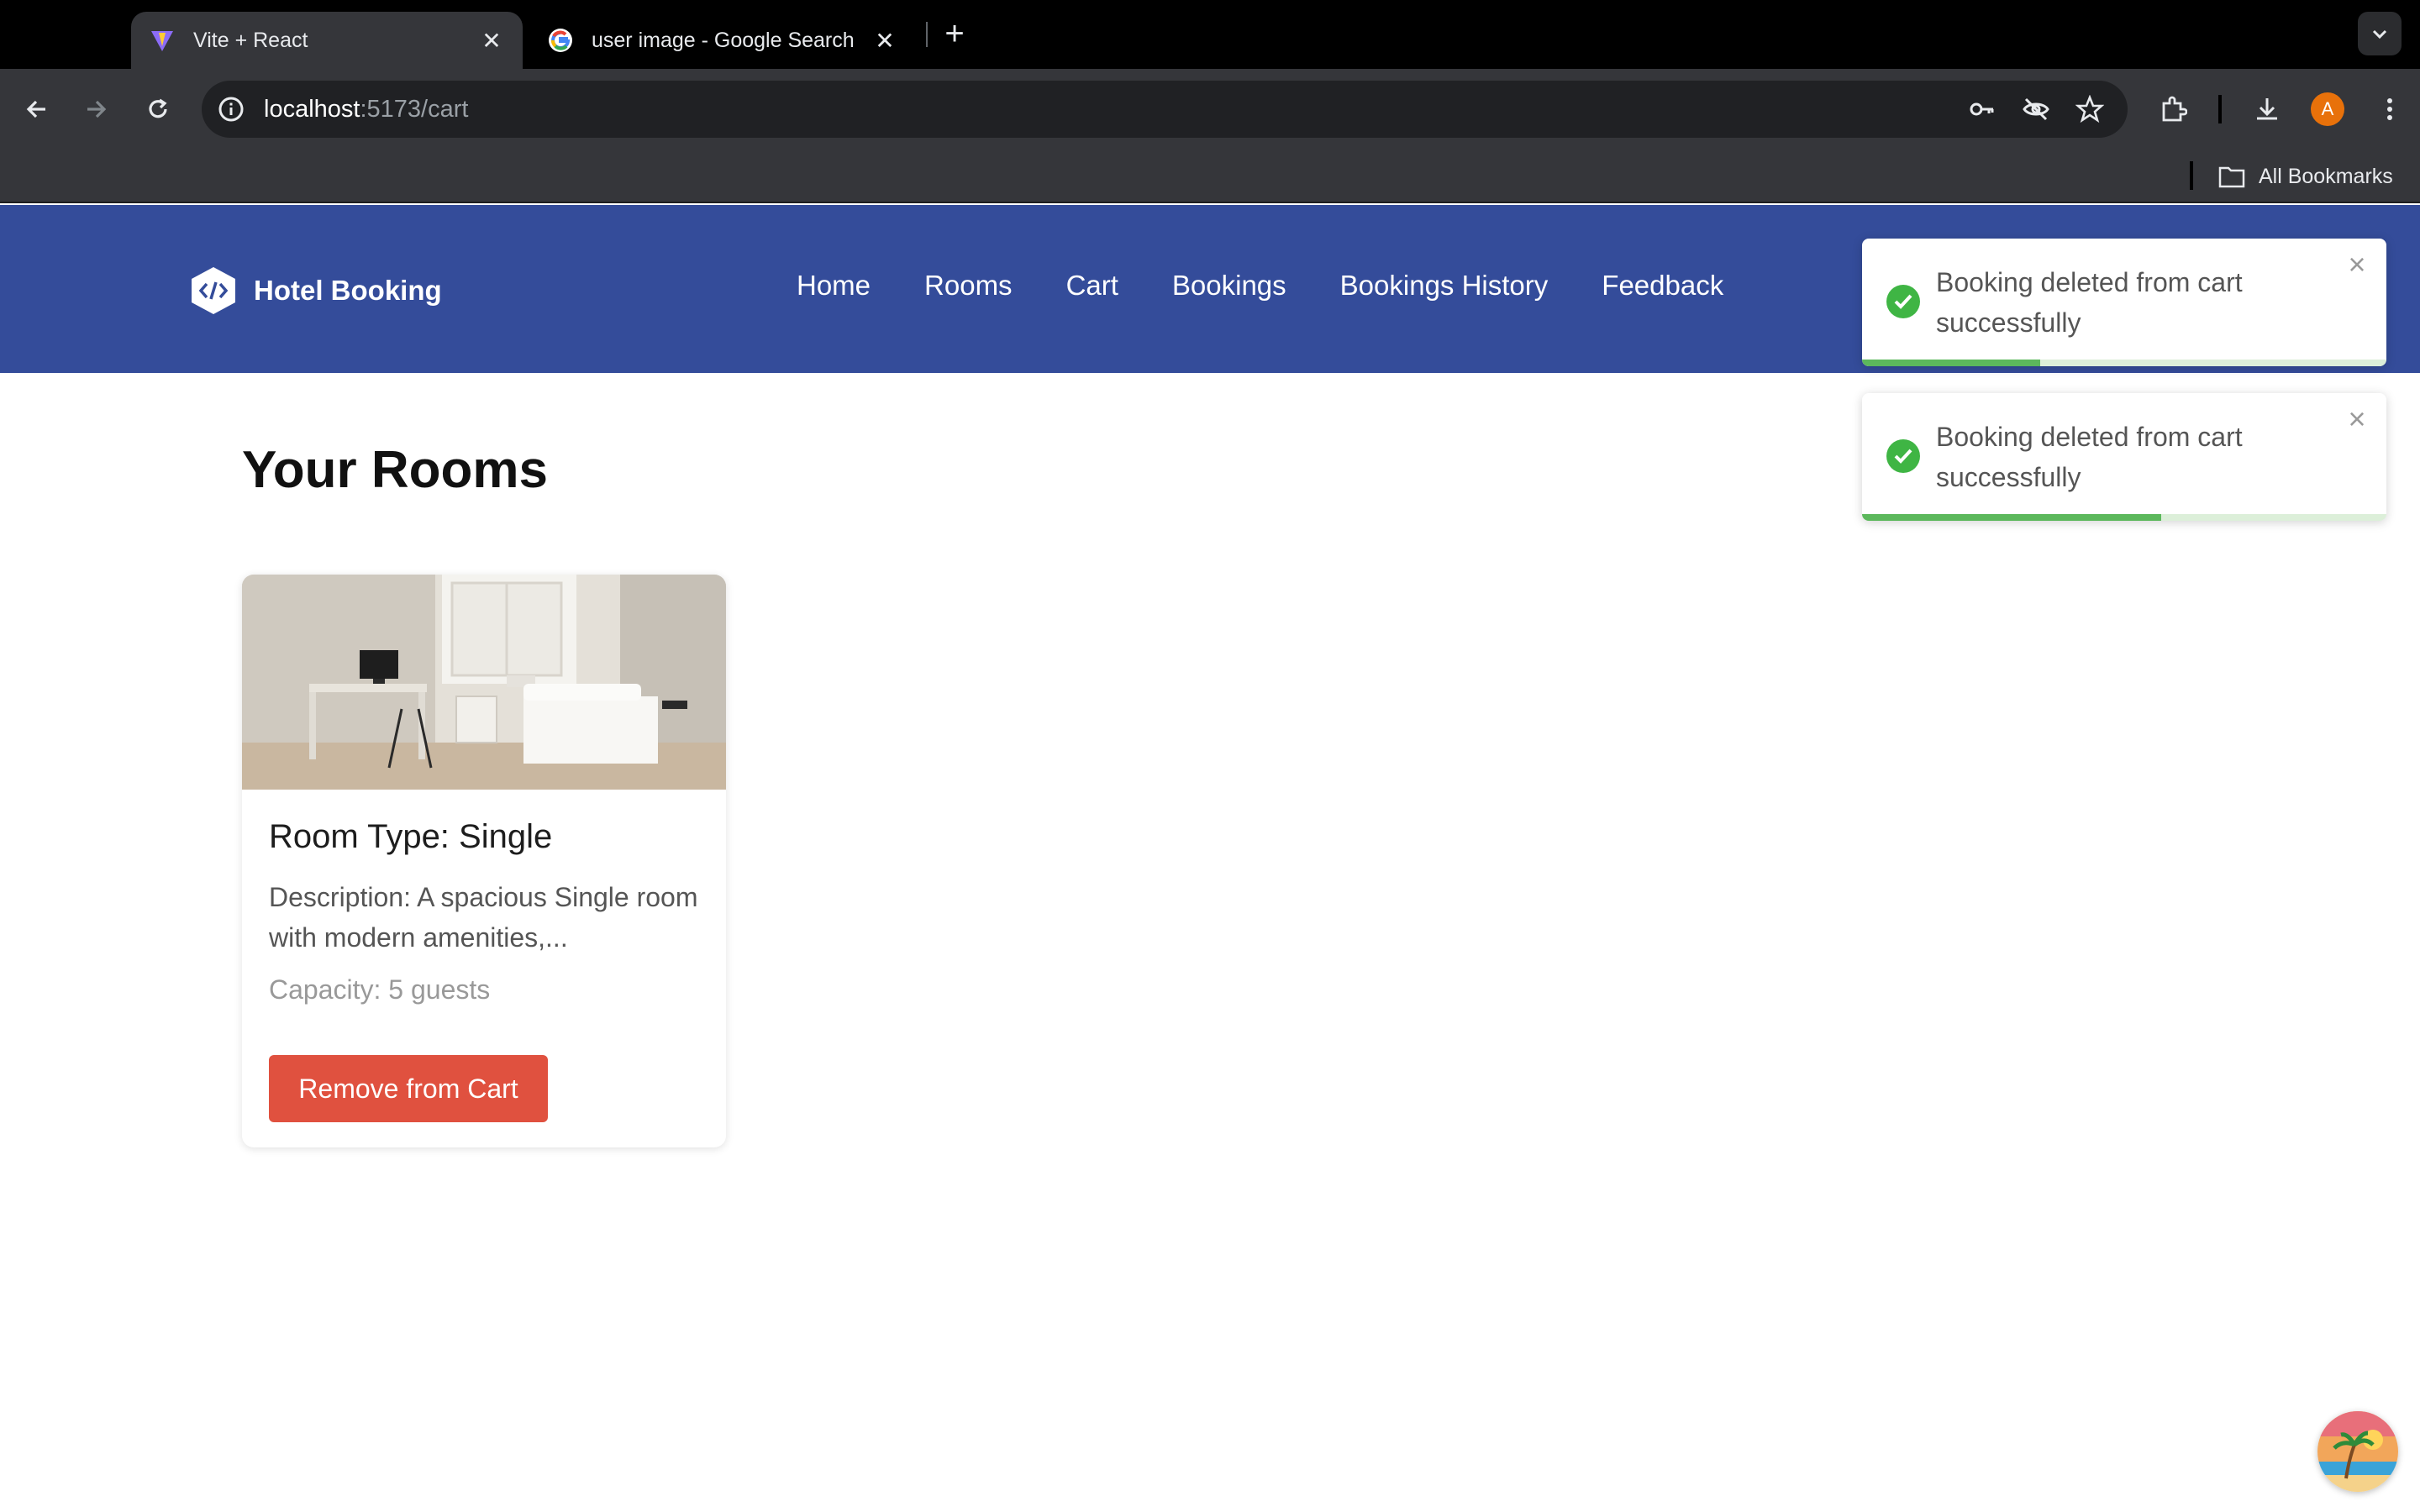  Describe the element at coordinates (834, 285) in the screenshot. I see `nav-home: Home` at that location.